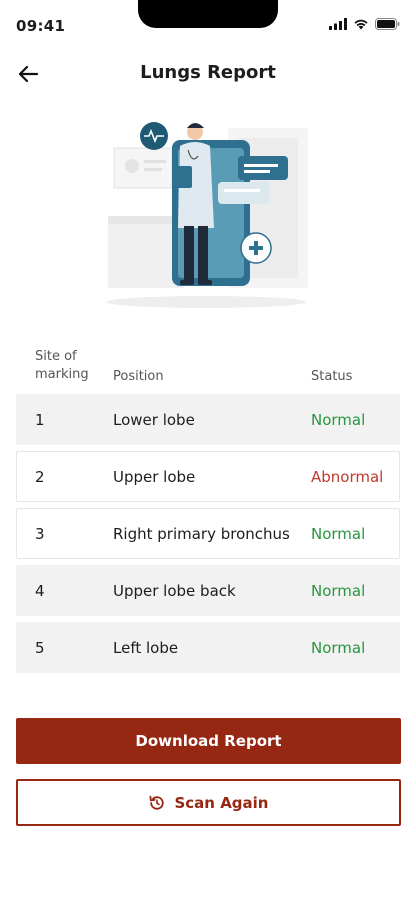  What do you see at coordinates (62, 365) in the screenshot?
I see `column-header-site: Site of marking` at bounding box center [62, 365].